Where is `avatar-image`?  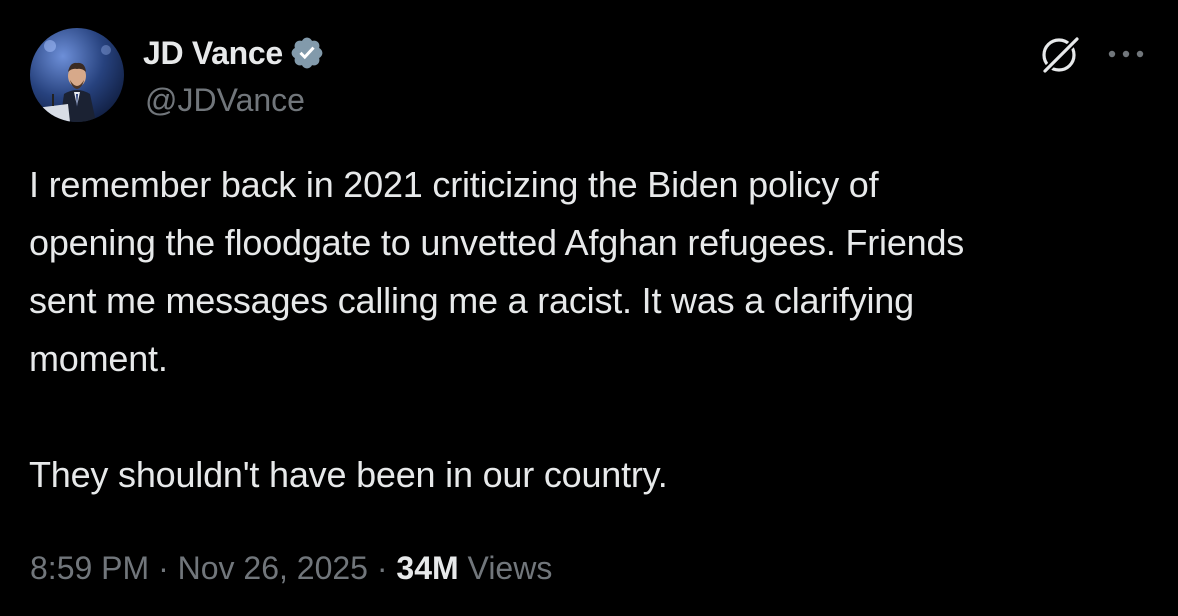
avatar-image is located at coordinates (77, 75).